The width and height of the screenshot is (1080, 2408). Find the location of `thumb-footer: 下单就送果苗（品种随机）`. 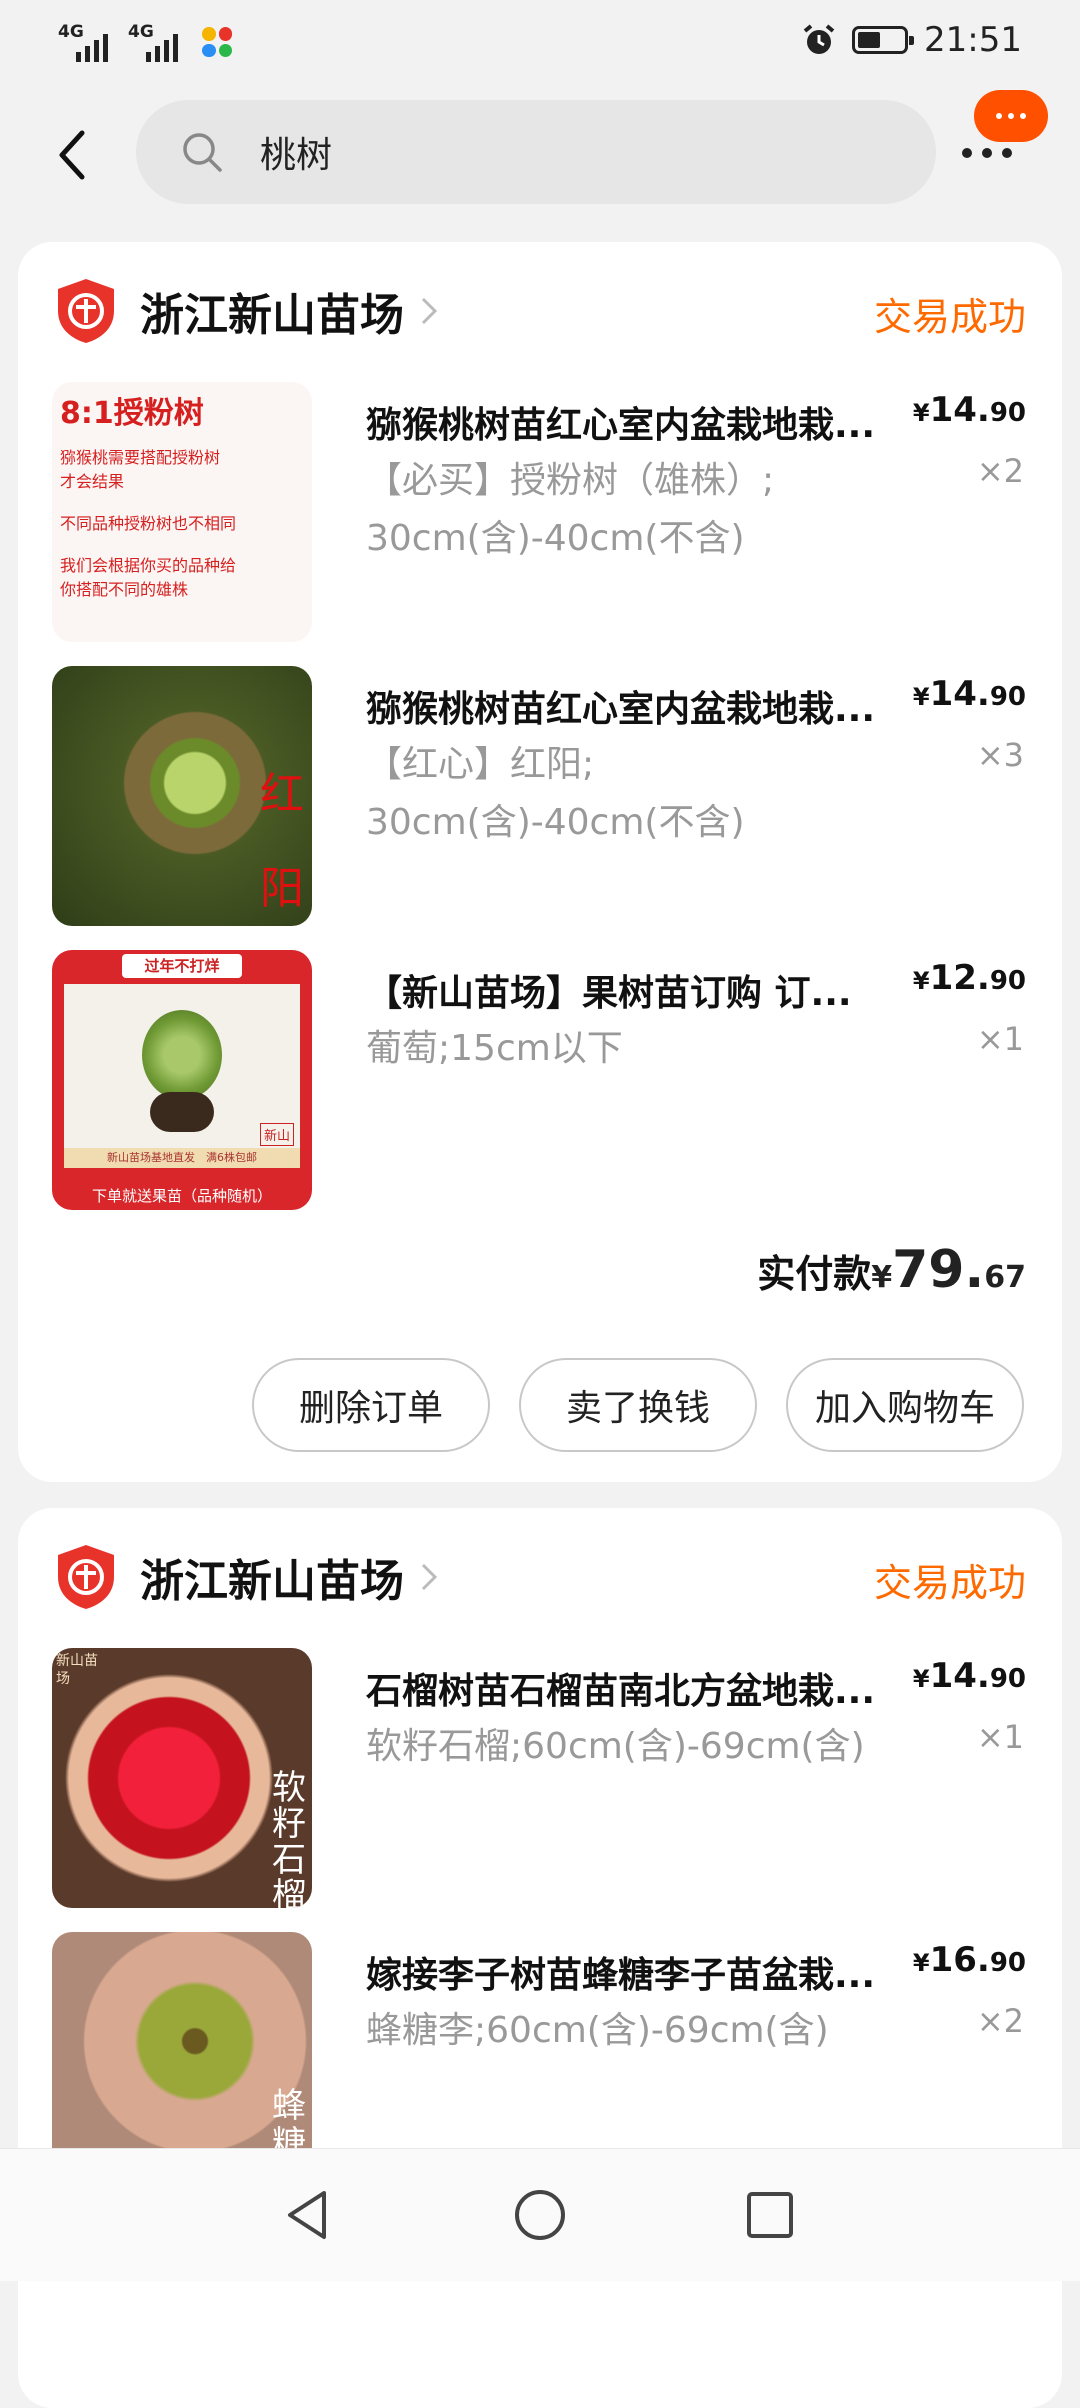

thumb-footer: 下单就送果苗（品种随机） is located at coordinates (181, 1196).